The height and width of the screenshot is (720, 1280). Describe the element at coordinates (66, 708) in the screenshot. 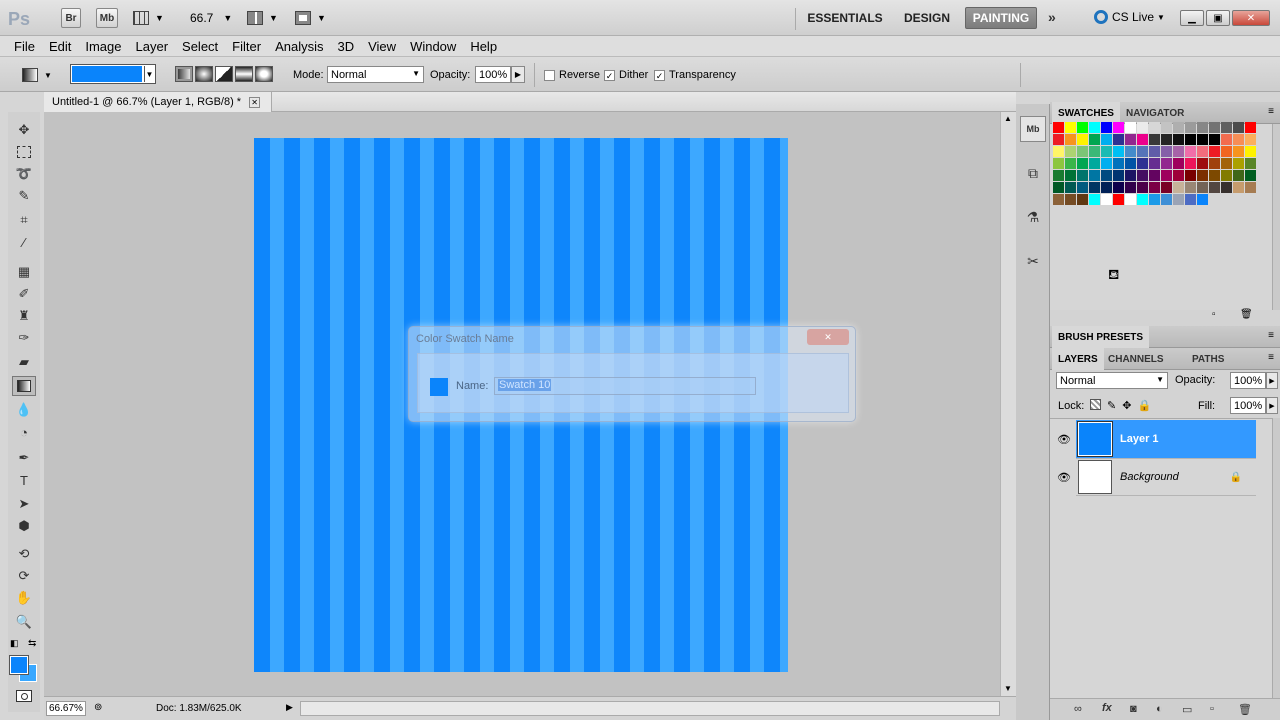

I see `status-zoom-input: 66.67%` at that location.